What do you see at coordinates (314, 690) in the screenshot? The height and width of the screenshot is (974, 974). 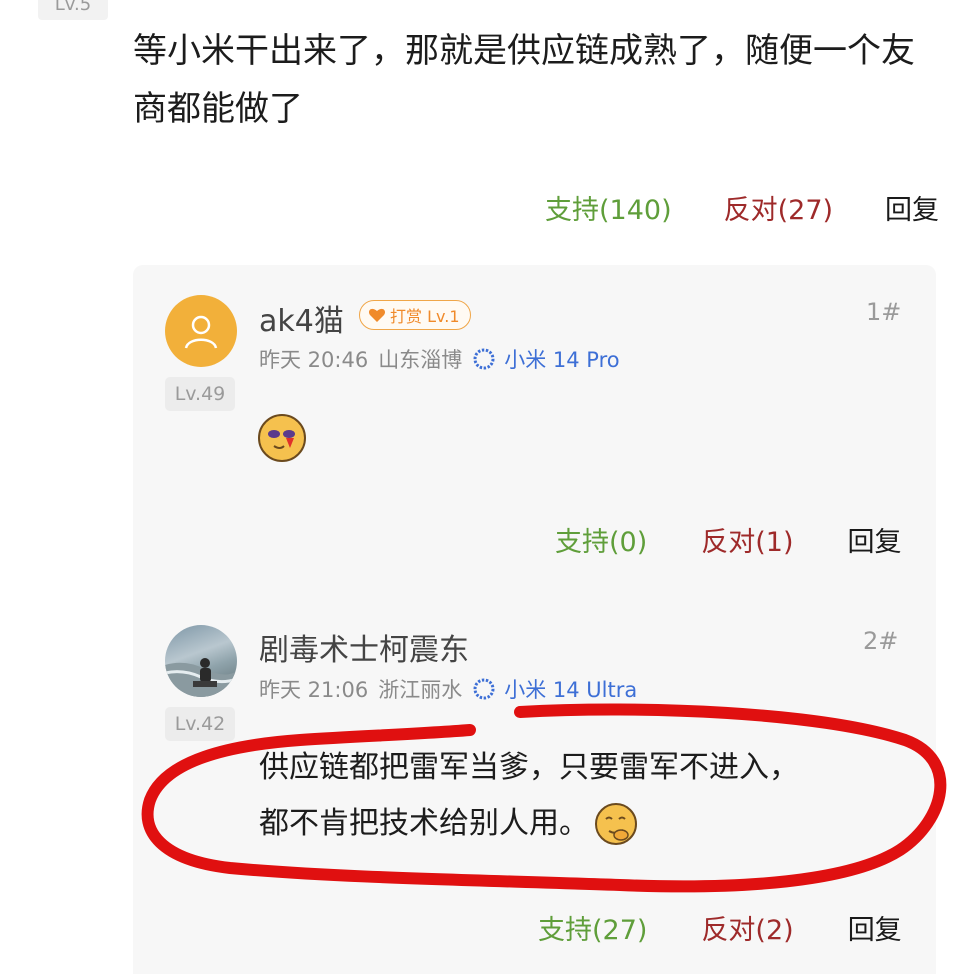 I see `reply-time: 昨天 21:06` at bounding box center [314, 690].